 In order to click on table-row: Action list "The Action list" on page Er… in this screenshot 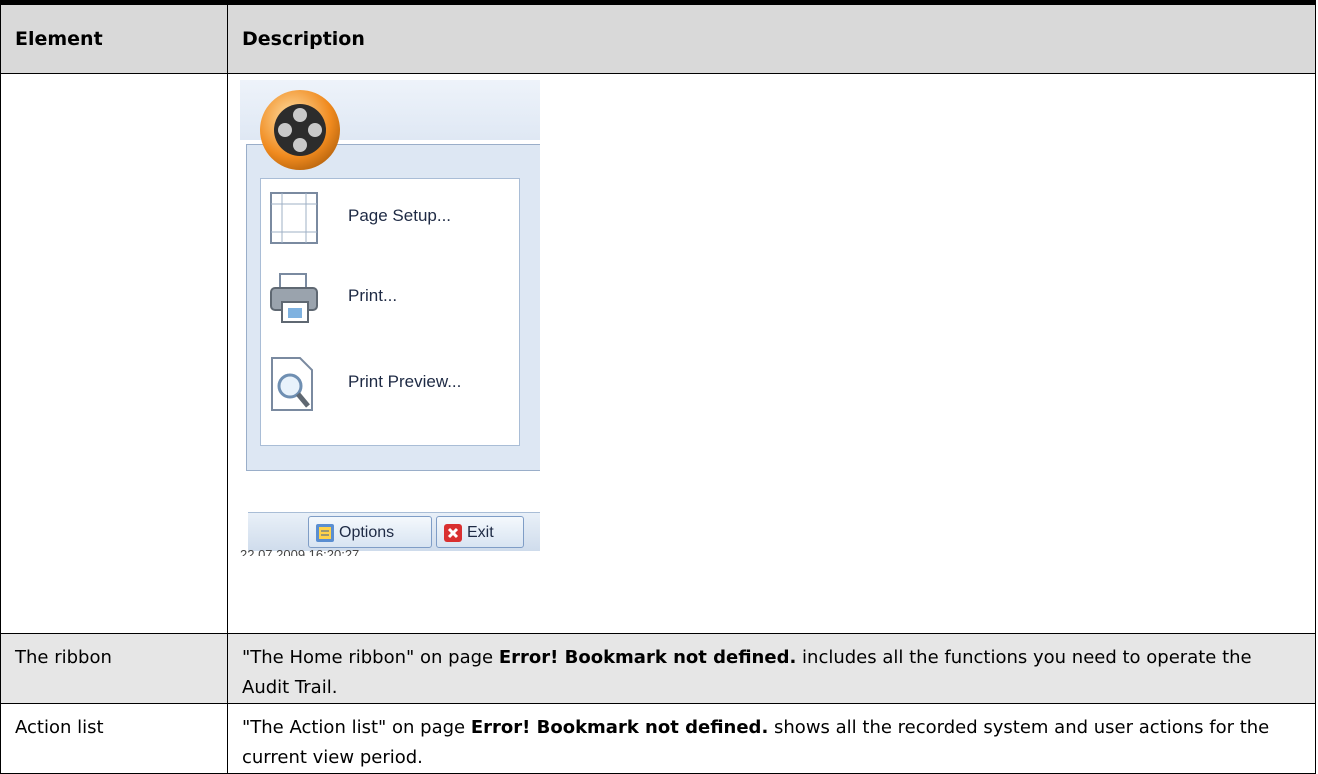, I will do `click(658, 738)`.